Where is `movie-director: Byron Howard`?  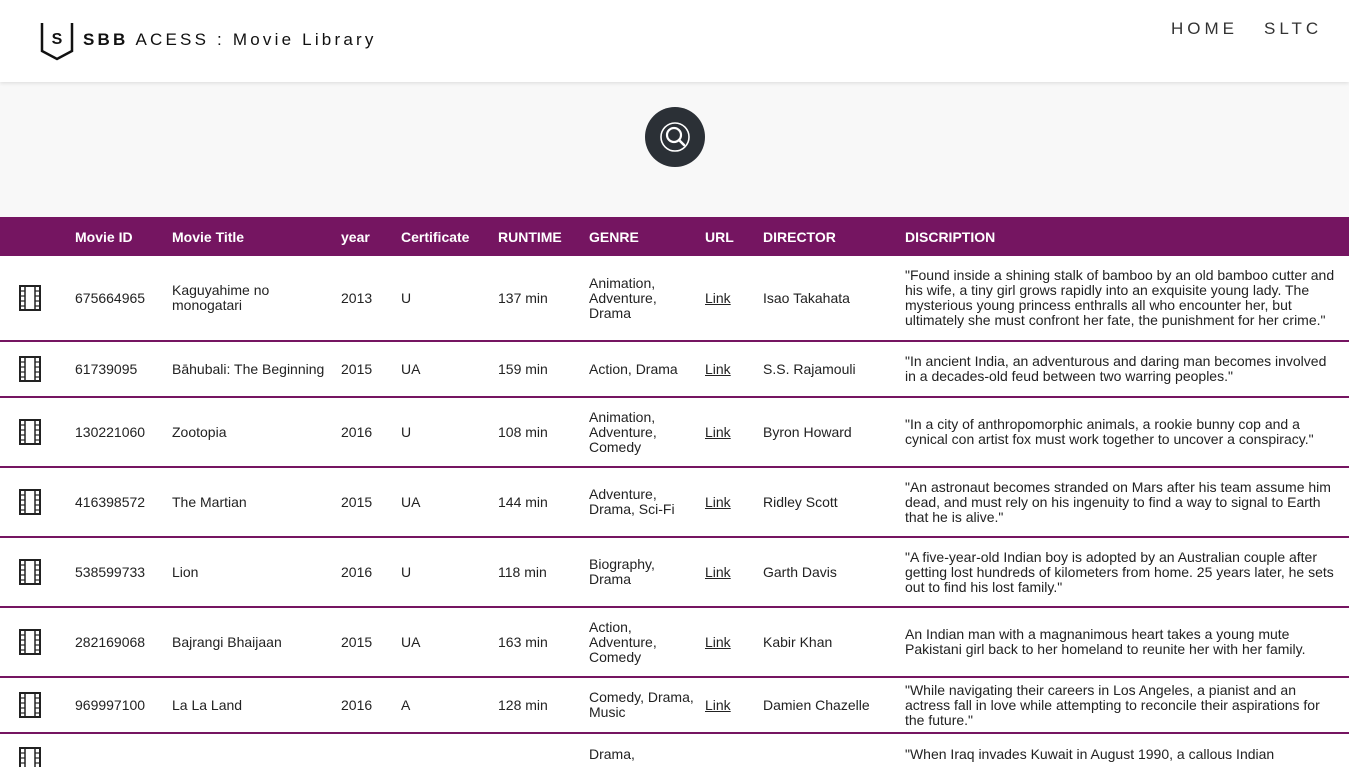 movie-director: Byron Howard is located at coordinates (807, 431).